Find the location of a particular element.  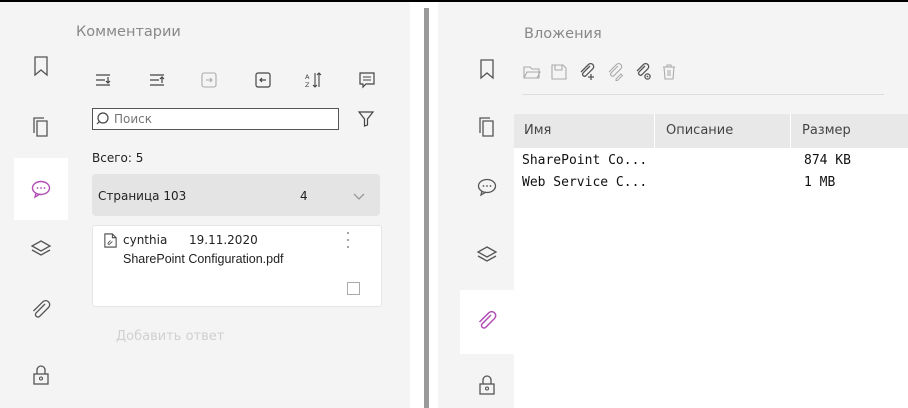

splitter-bar is located at coordinates (426, 208).